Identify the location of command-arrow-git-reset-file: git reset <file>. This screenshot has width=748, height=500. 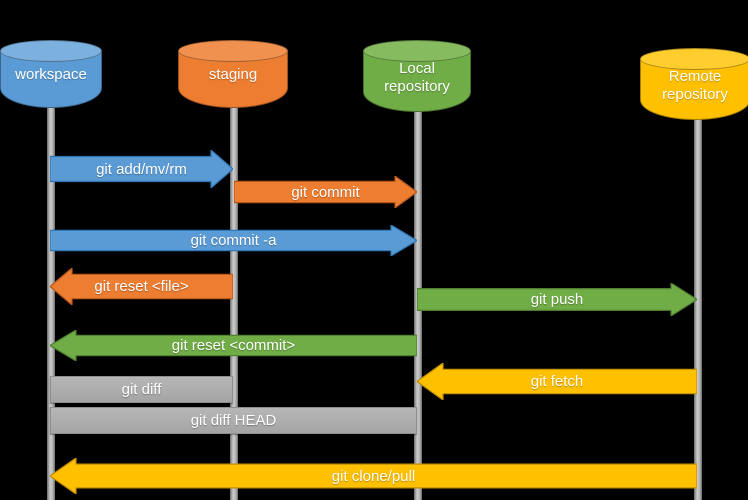
(141, 286).